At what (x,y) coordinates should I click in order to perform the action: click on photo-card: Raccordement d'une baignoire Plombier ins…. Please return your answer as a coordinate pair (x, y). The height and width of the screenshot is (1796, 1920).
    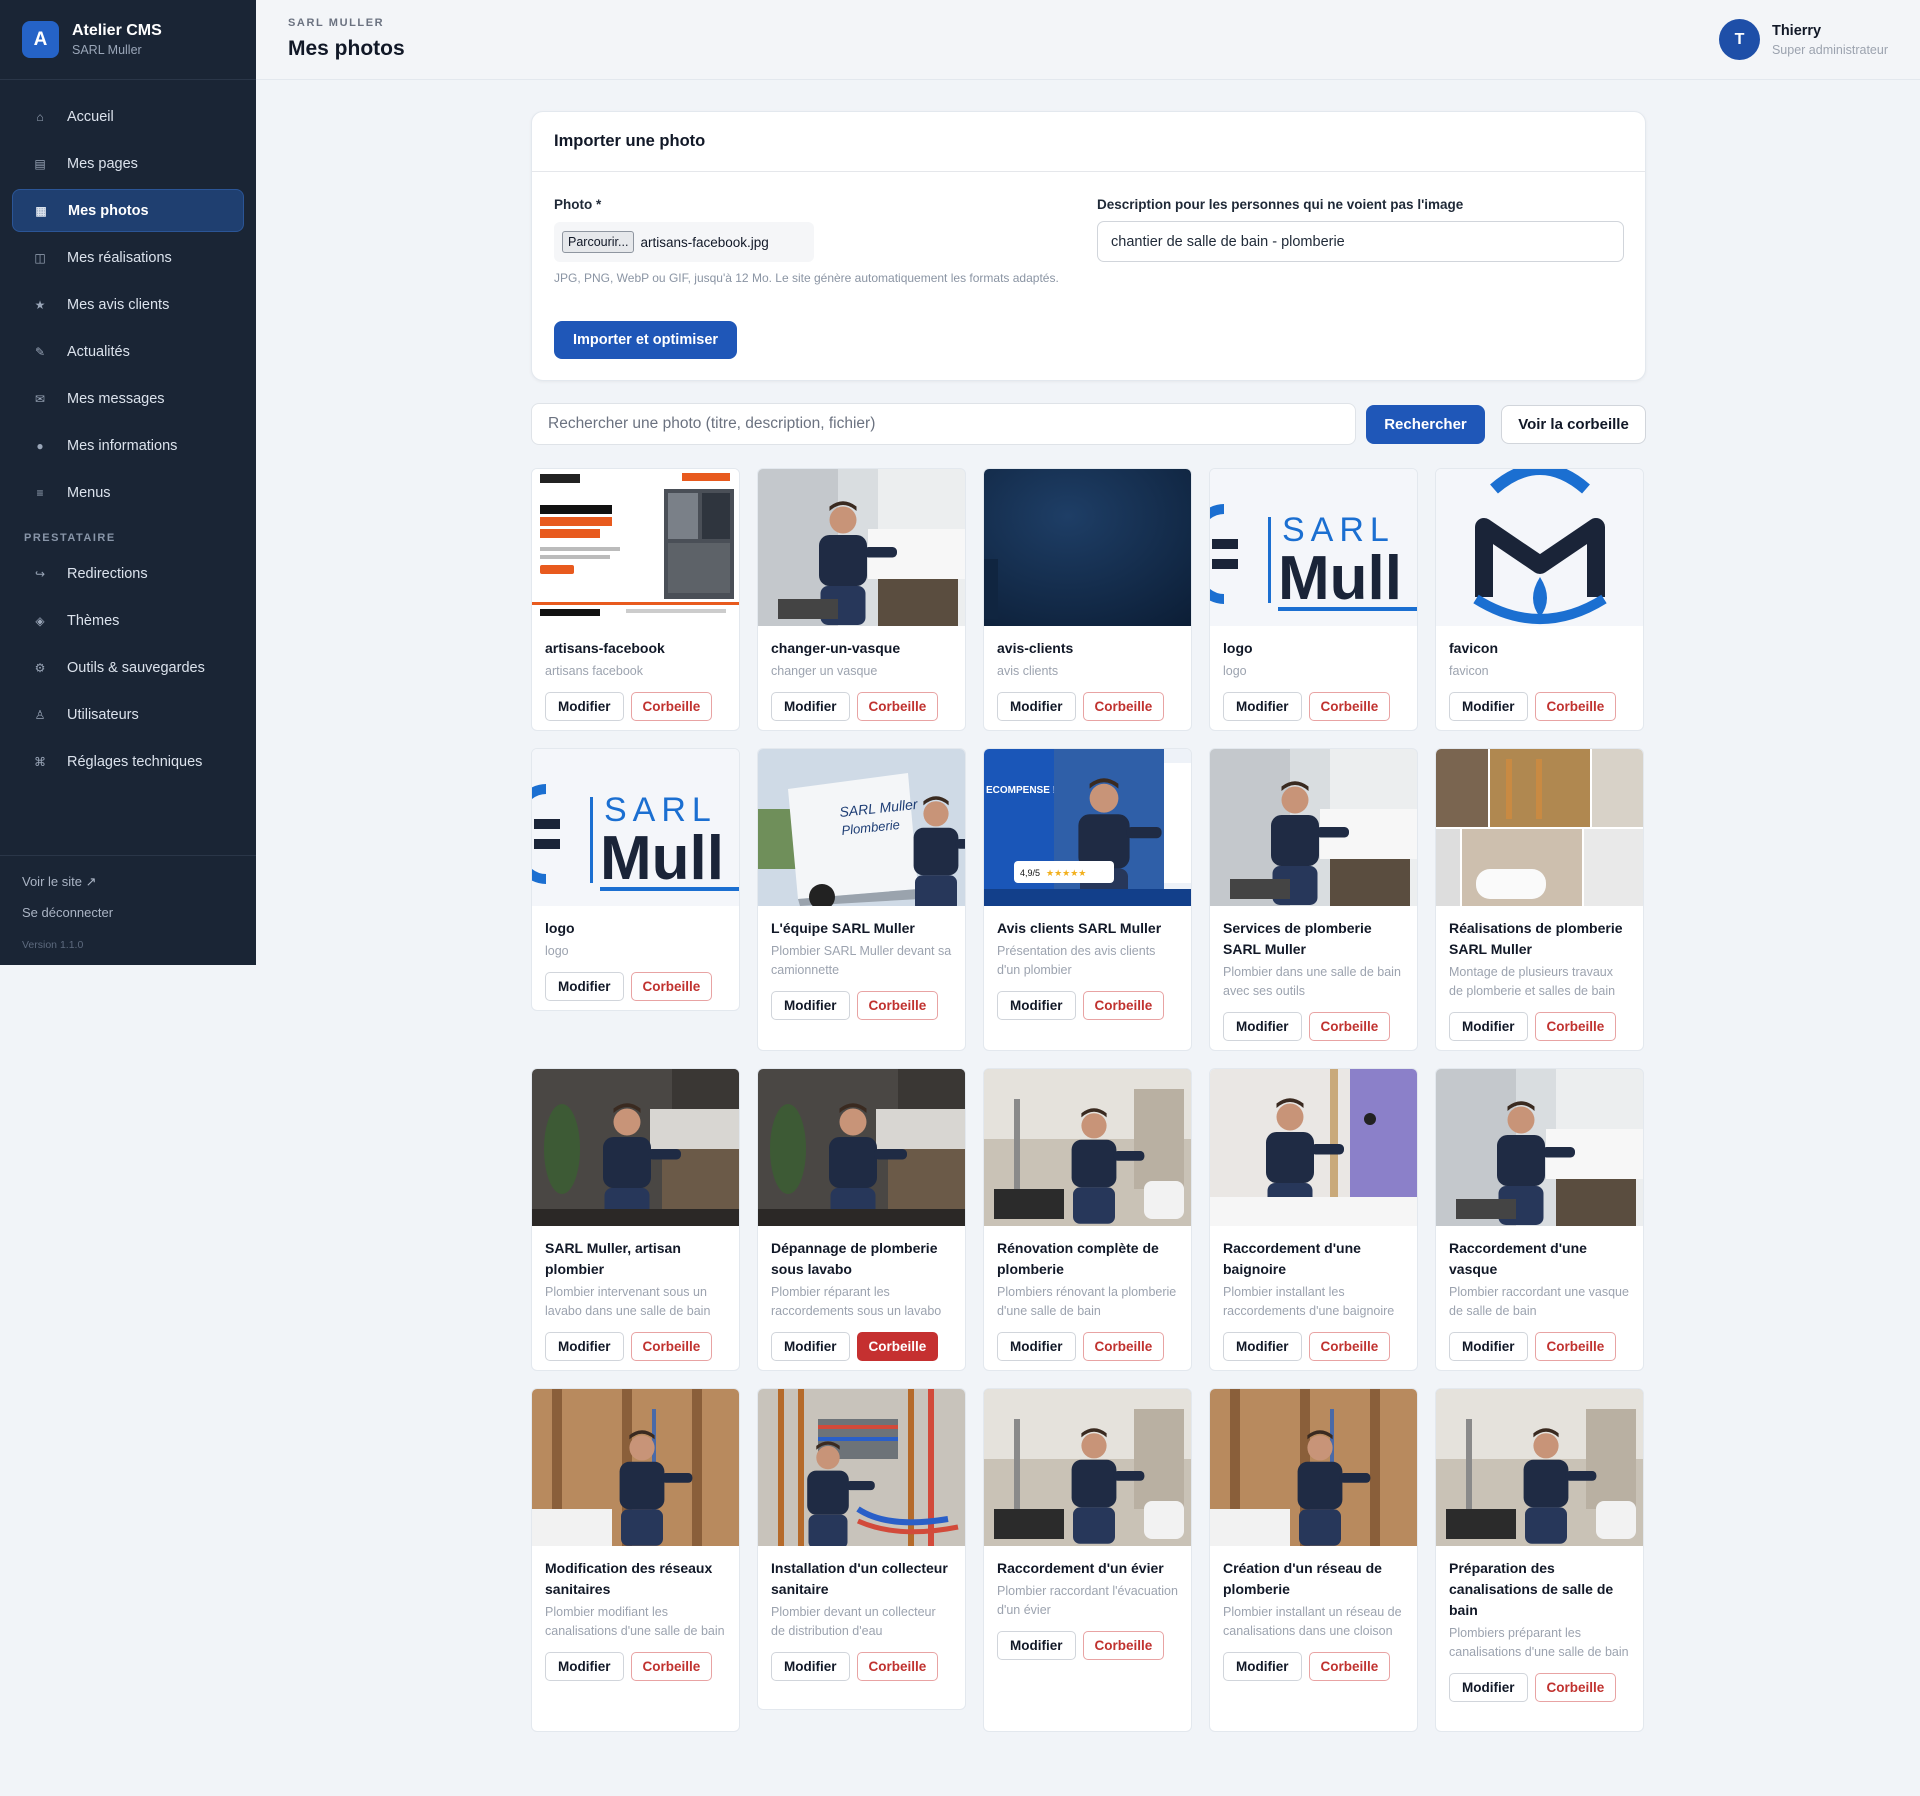
    Looking at the image, I should click on (1313, 1219).